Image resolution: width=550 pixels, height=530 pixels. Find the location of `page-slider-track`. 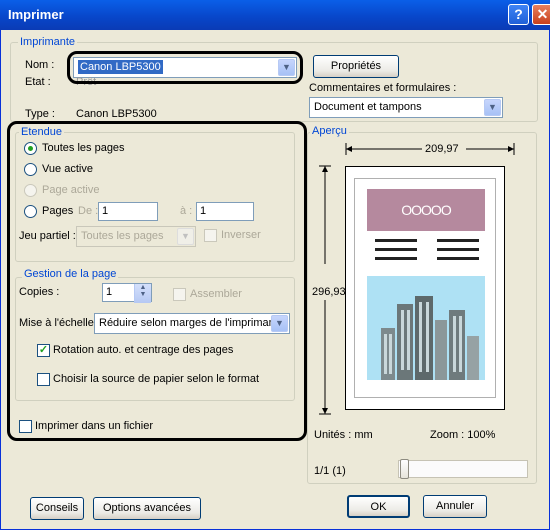

page-slider-track is located at coordinates (463, 469).